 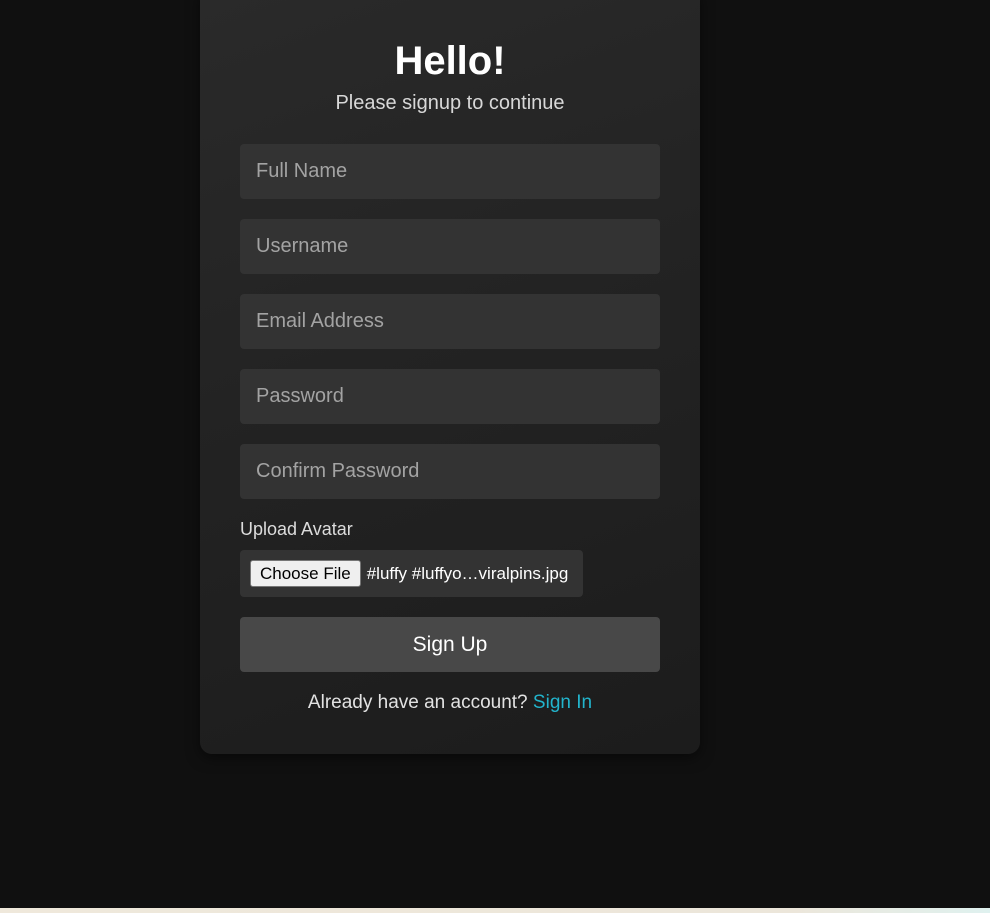 I want to click on upload-avatar-label: Upload Avatar, so click(x=296, y=529).